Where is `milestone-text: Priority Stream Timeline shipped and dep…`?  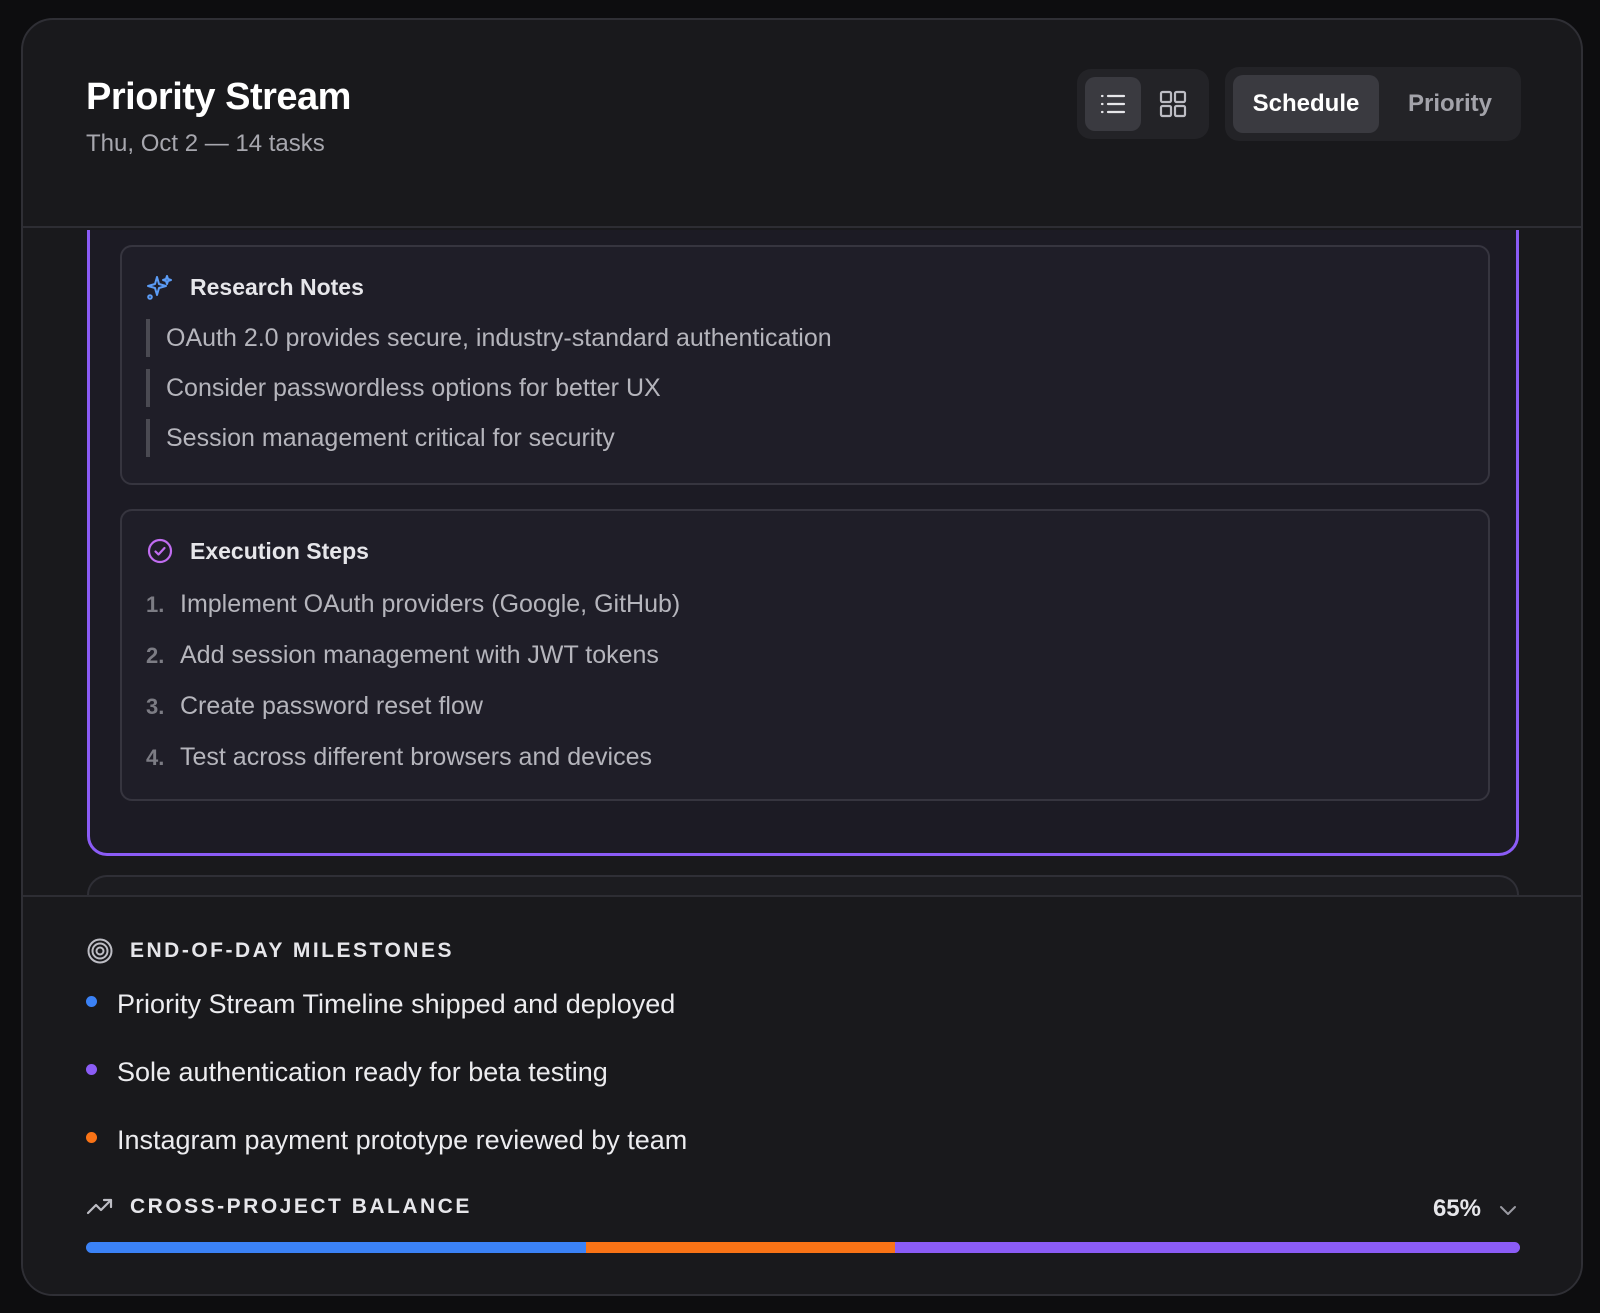 milestone-text: Priority Stream Timeline shipped and dep… is located at coordinates (396, 1004).